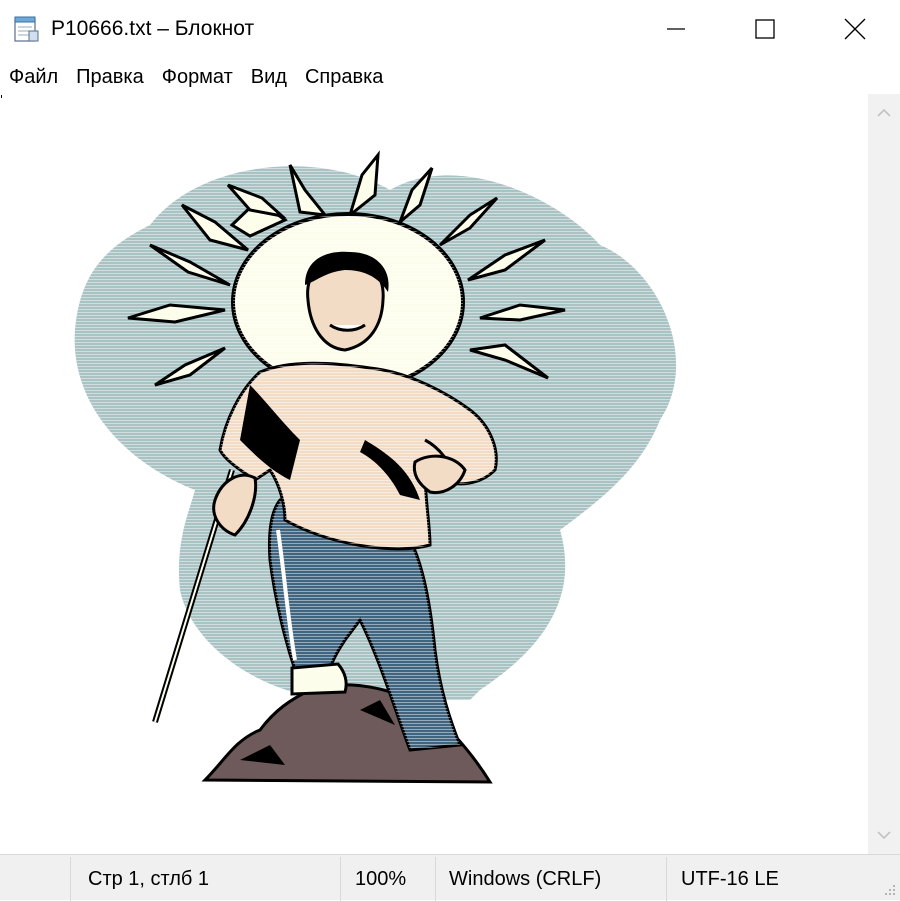 Image resolution: width=900 pixels, height=901 pixels. Describe the element at coordinates (153, 28) in the screenshot. I see `window-title: P10666.txt – Блокнот` at that location.